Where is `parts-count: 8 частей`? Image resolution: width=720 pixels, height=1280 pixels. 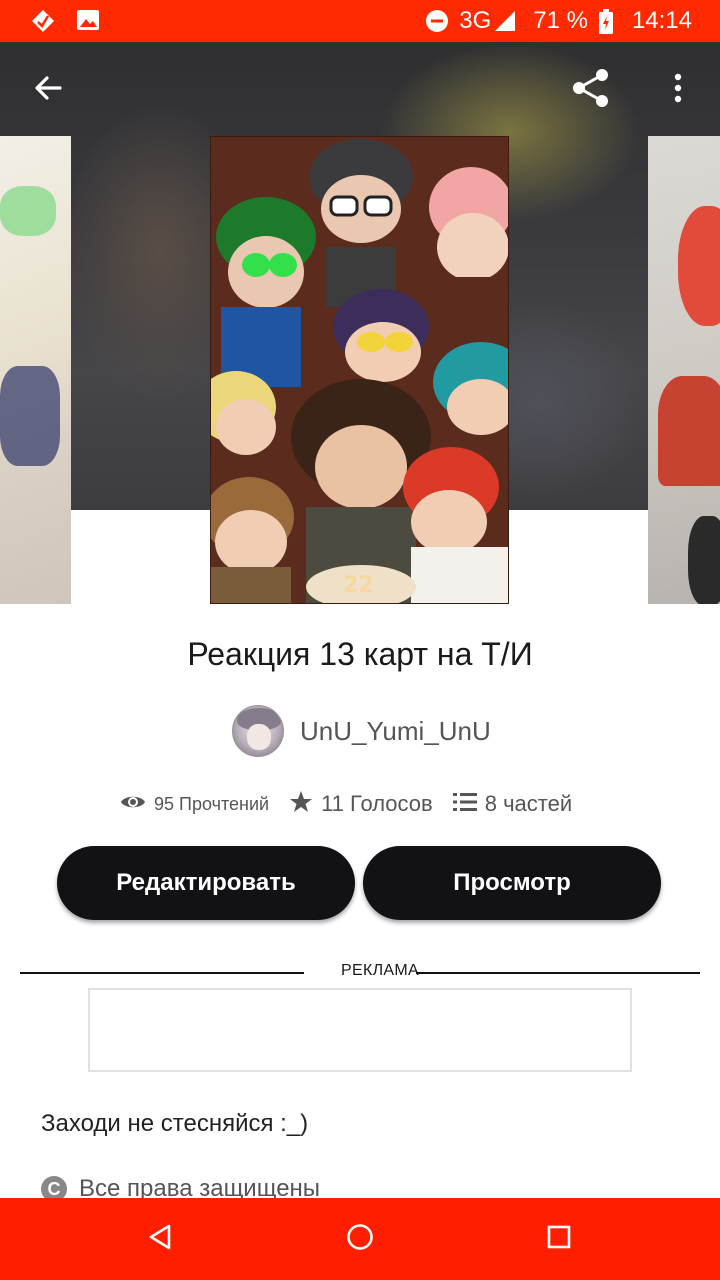 parts-count: 8 частей is located at coordinates (528, 803).